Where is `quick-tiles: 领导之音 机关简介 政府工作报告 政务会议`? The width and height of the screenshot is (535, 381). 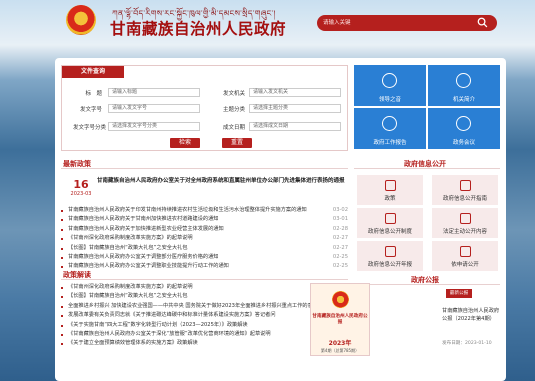
quick-tiles: 领导之音 机关简介 政府工作报告 政务会议 is located at coordinates (427, 107).